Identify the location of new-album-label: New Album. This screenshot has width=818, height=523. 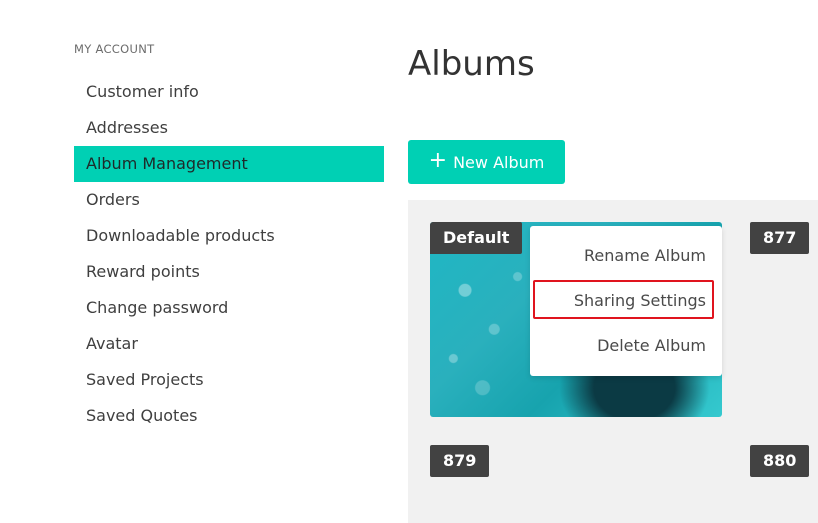
(499, 162).